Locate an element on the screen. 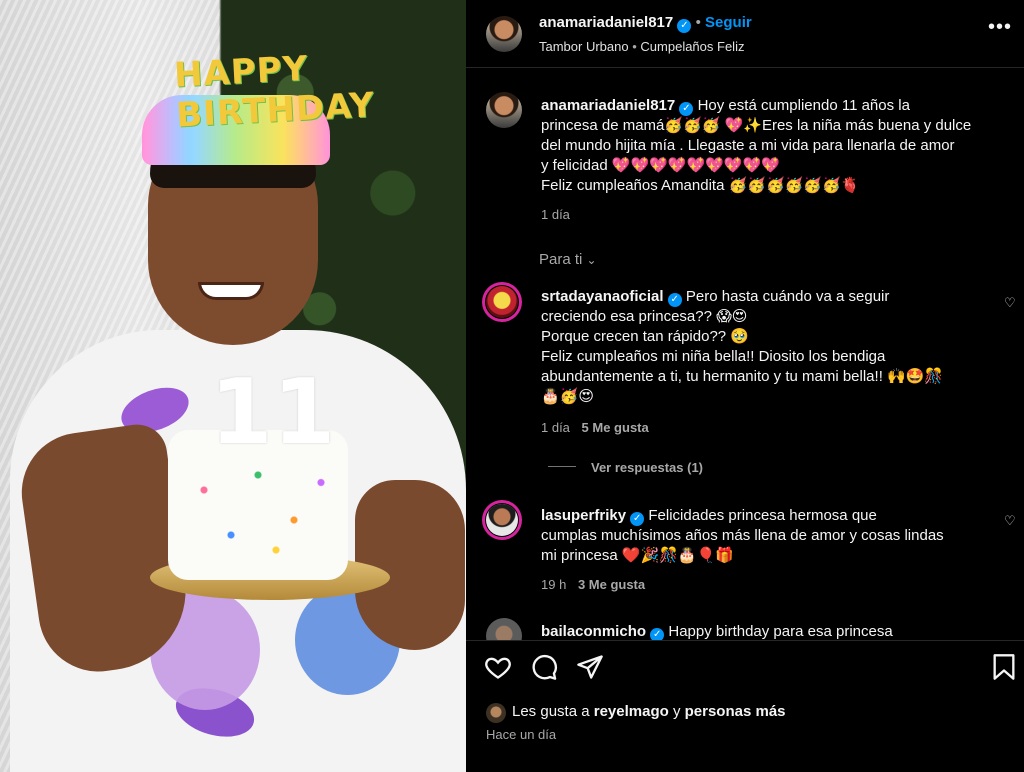 The width and height of the screenshot is (1024, 772). audio-artist: Tambor Urbano is located at coordinates (584, 46).